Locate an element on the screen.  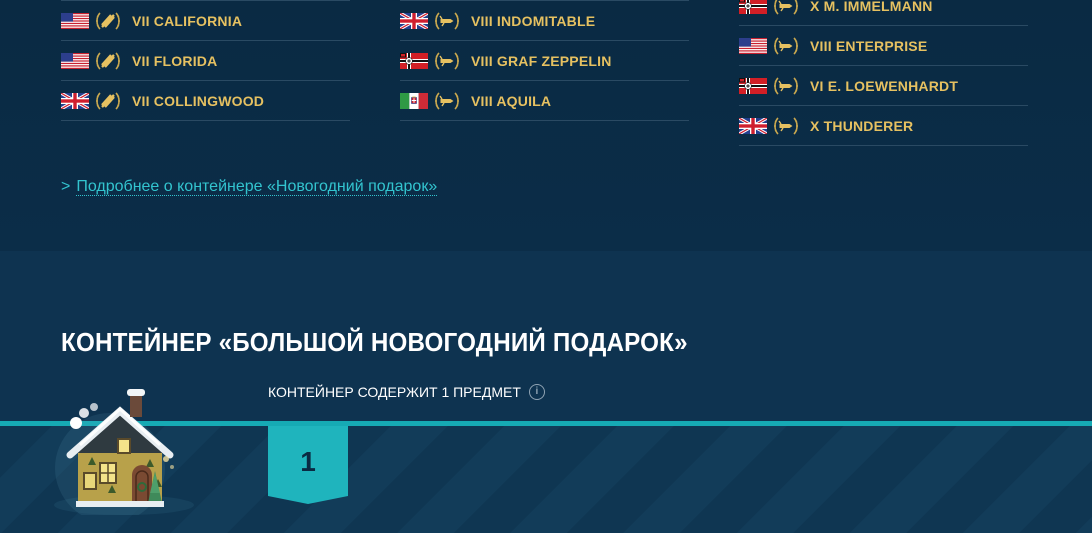
contains-text: КОНТЕЙНЕР СОДЕРЖИТ 1 ПРЕДМЕТ is located at coordinates (394, 392).